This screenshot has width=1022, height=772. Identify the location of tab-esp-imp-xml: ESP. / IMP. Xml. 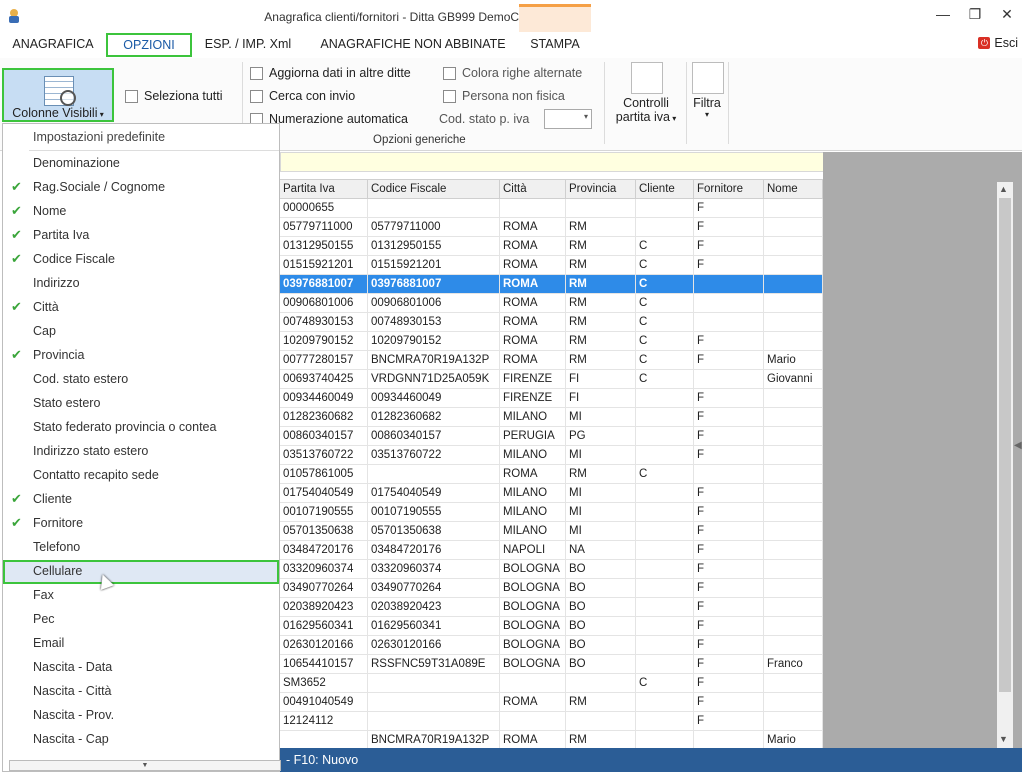
(248, 44).